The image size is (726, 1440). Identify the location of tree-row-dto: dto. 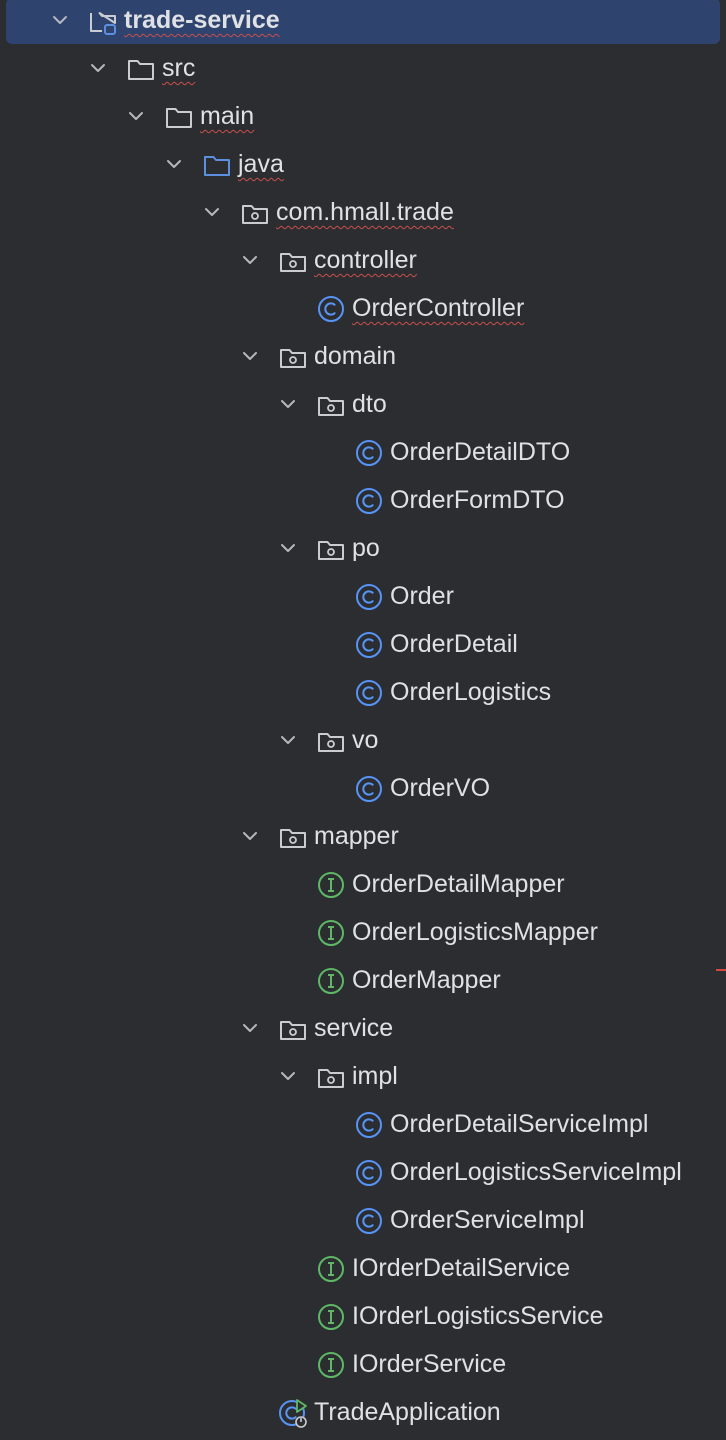
(363, 408).